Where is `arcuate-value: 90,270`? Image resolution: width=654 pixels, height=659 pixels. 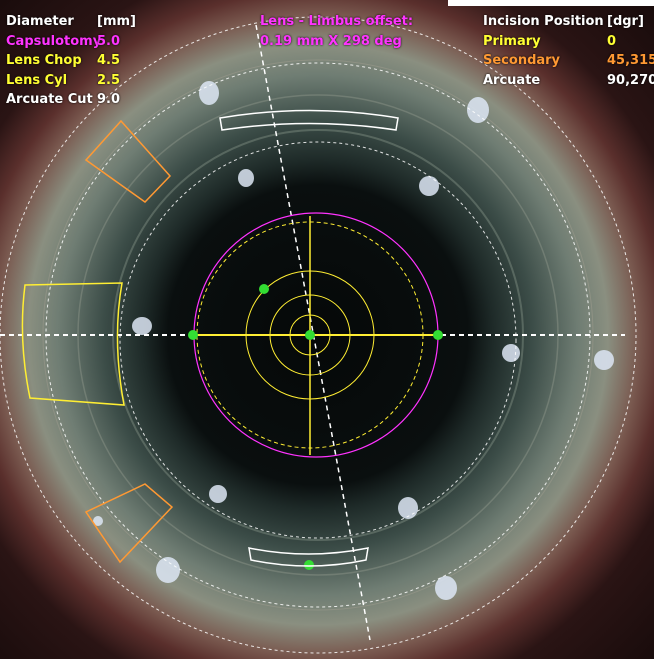 arcuate-value: 90,270 is located at coordinates (630, 80).